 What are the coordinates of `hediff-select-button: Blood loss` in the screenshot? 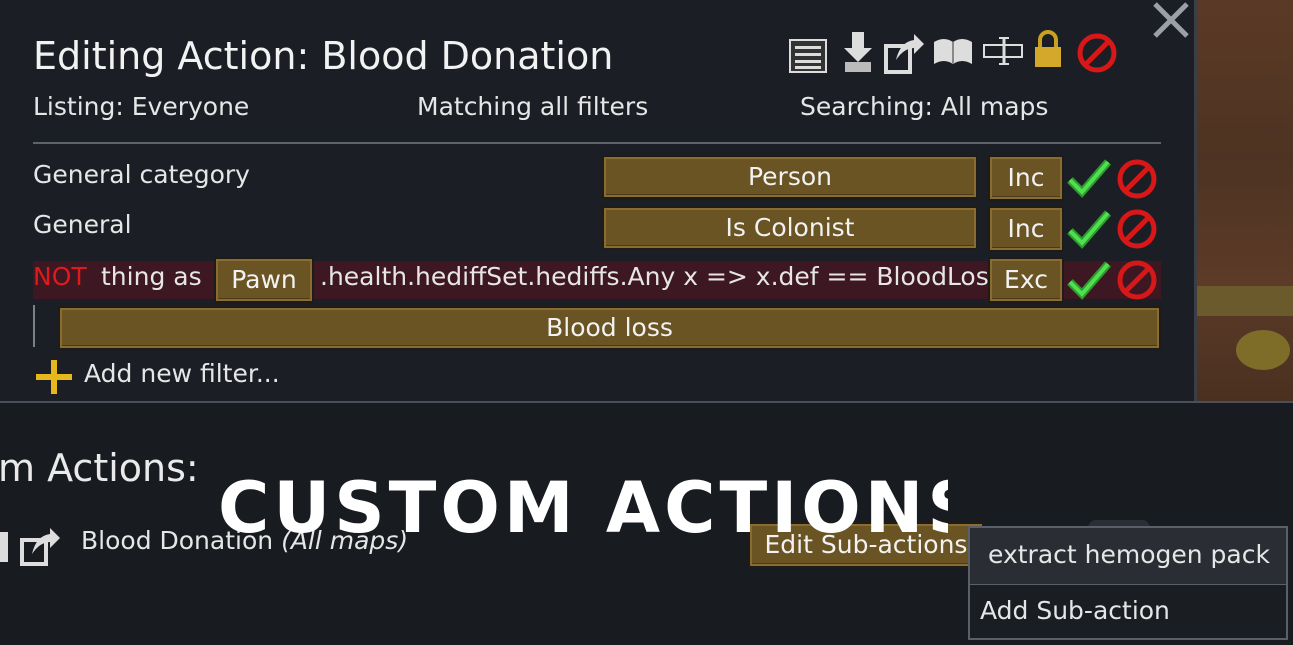 It's located at (609, 328).